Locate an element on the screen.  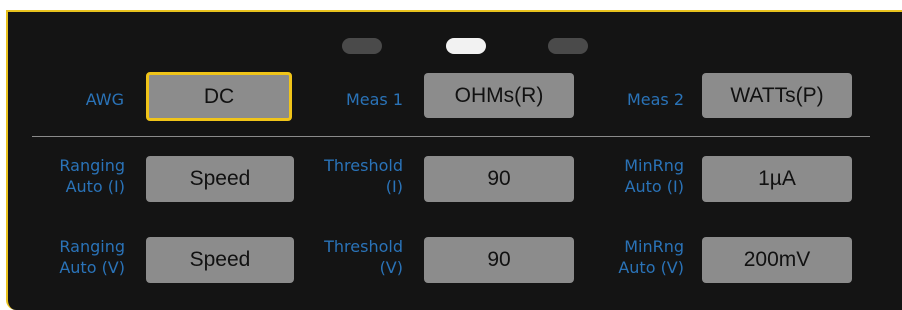
divider-line is located at coordinates (451, 136).